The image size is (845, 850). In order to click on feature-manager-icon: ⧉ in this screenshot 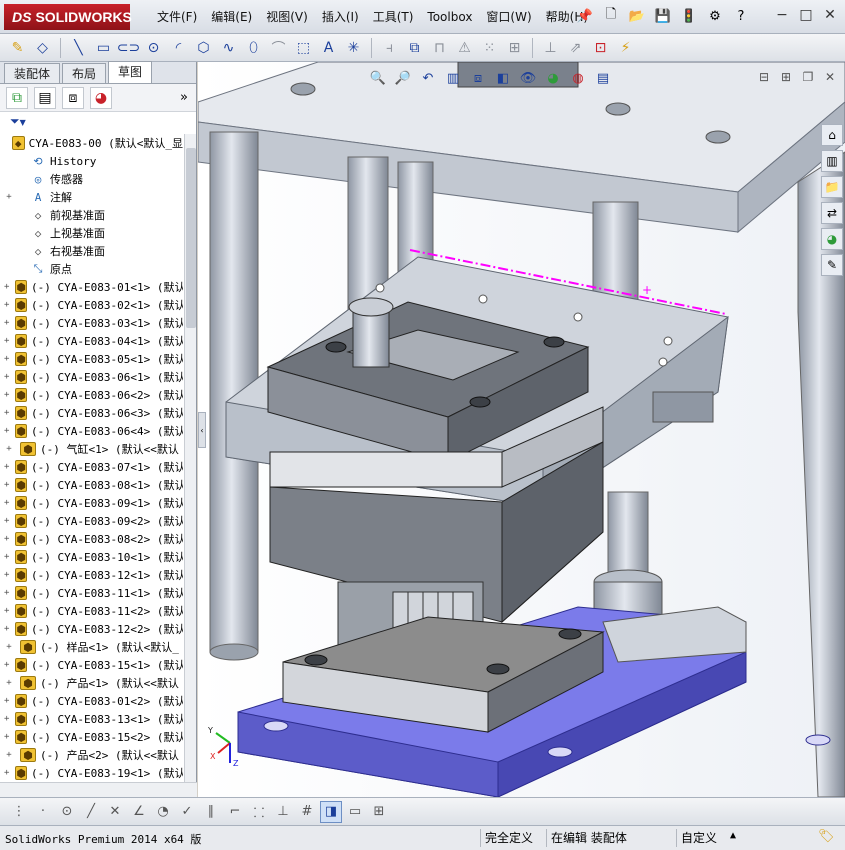, I will do `click(17, 97)`.